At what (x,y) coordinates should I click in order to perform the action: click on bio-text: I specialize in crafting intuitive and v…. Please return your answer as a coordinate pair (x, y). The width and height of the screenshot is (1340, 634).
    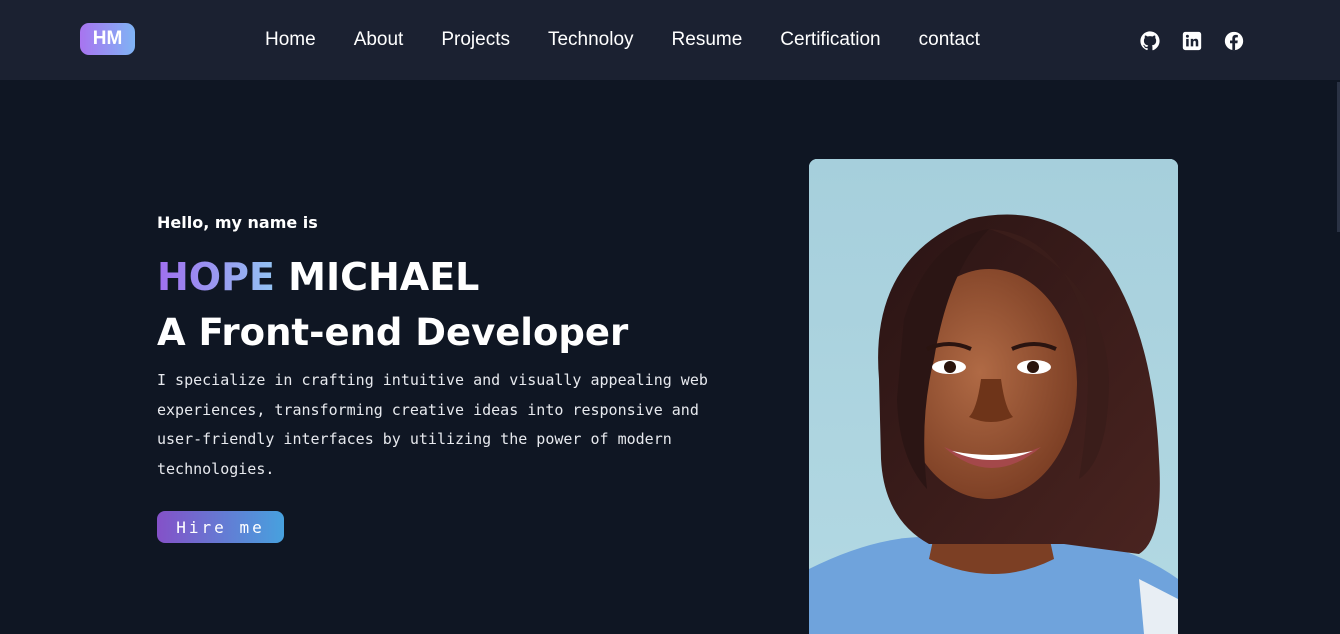
    Looking at the image, I should click on (432, 424).